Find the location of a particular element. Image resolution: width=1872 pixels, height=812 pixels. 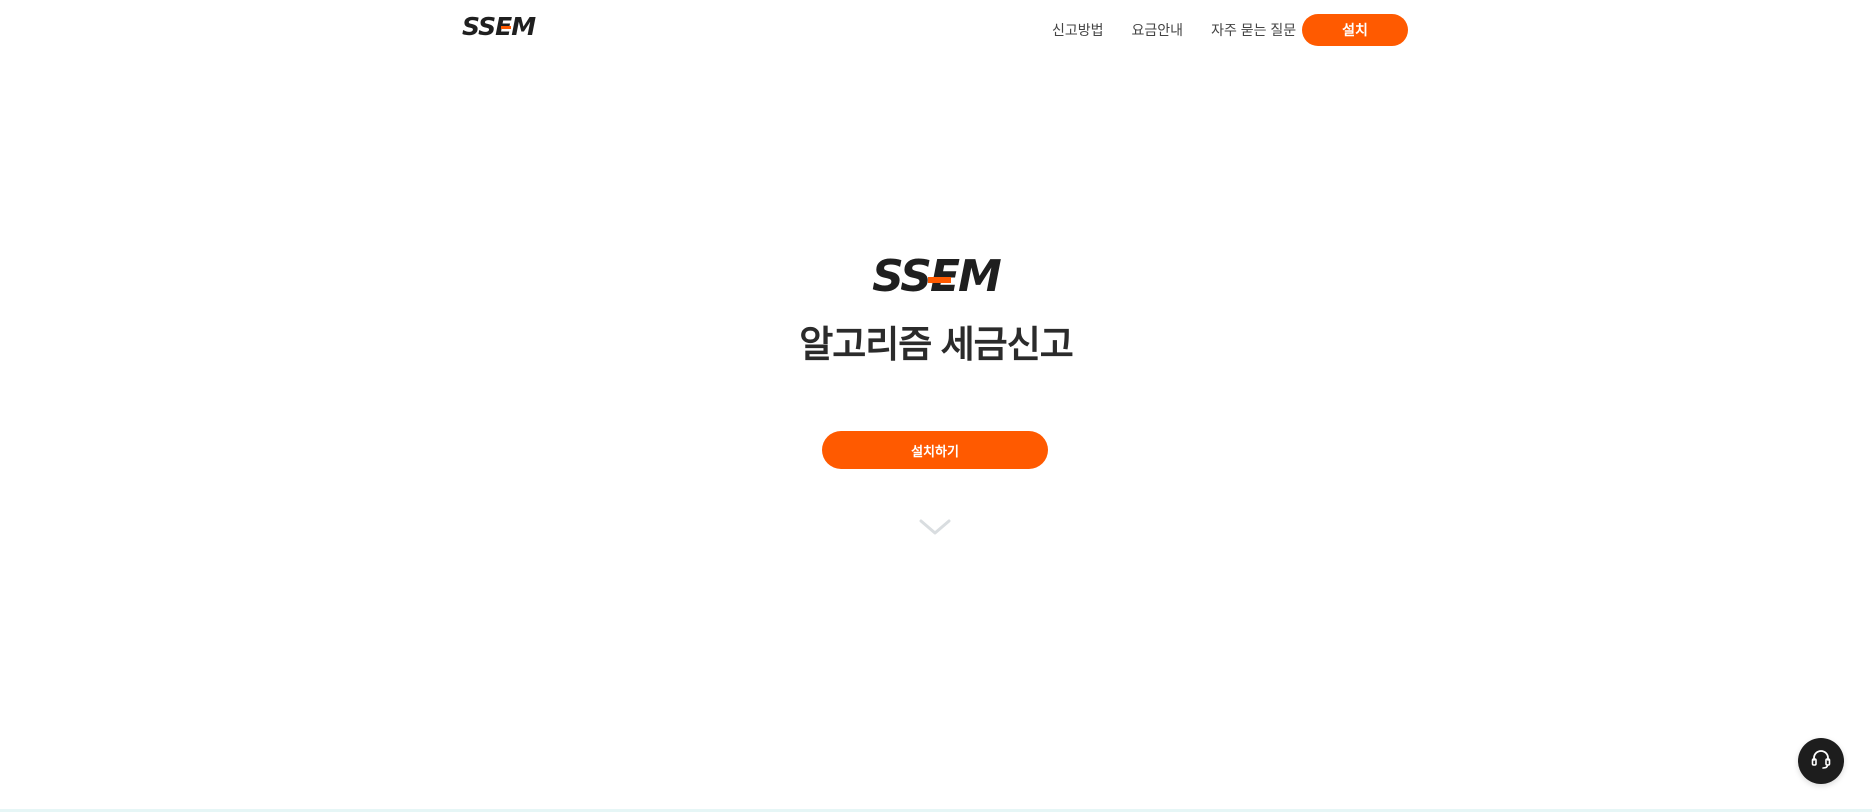

hero-headline: 알고리즘 세금신고 is located at coordinates (936, 344).